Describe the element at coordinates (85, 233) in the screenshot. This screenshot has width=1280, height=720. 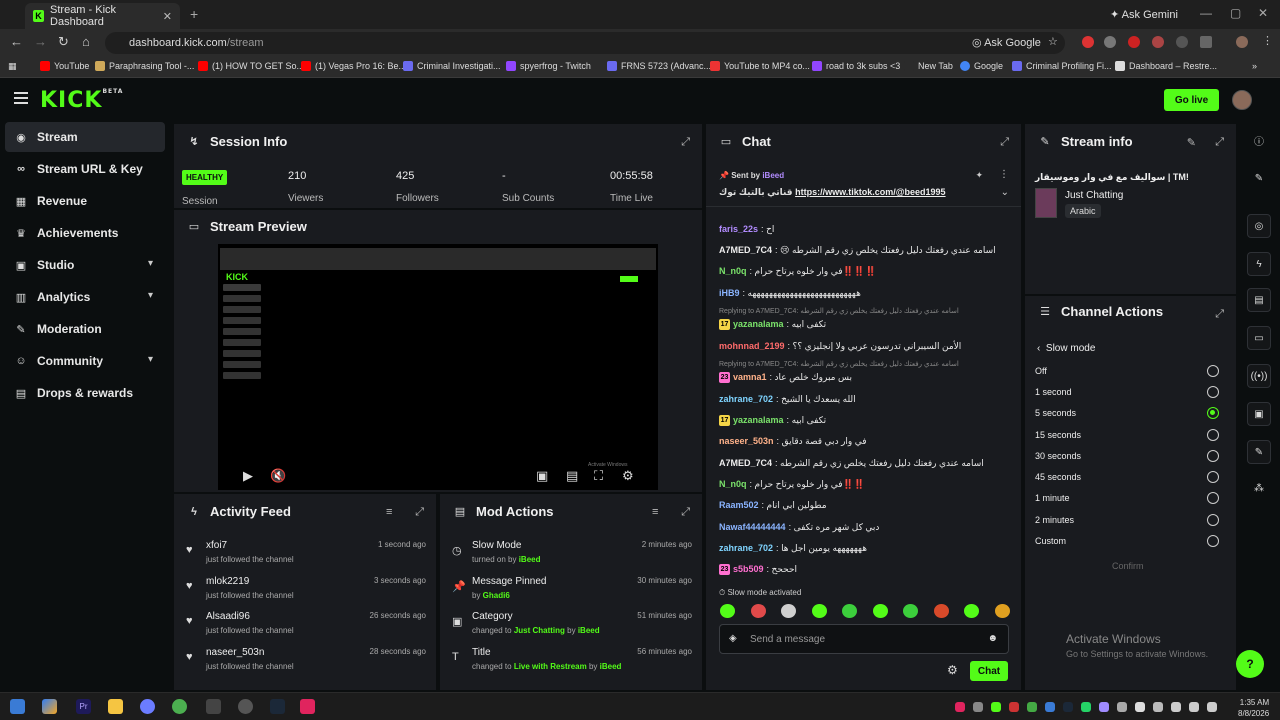
I see `sidebar-item-achievements: ♛ Achievements` at that location.